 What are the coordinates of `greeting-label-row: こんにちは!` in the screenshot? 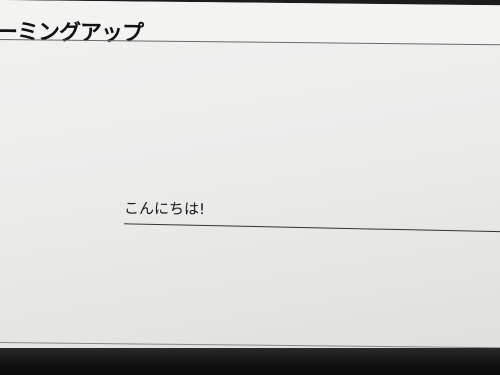 It's located at (311, 219).